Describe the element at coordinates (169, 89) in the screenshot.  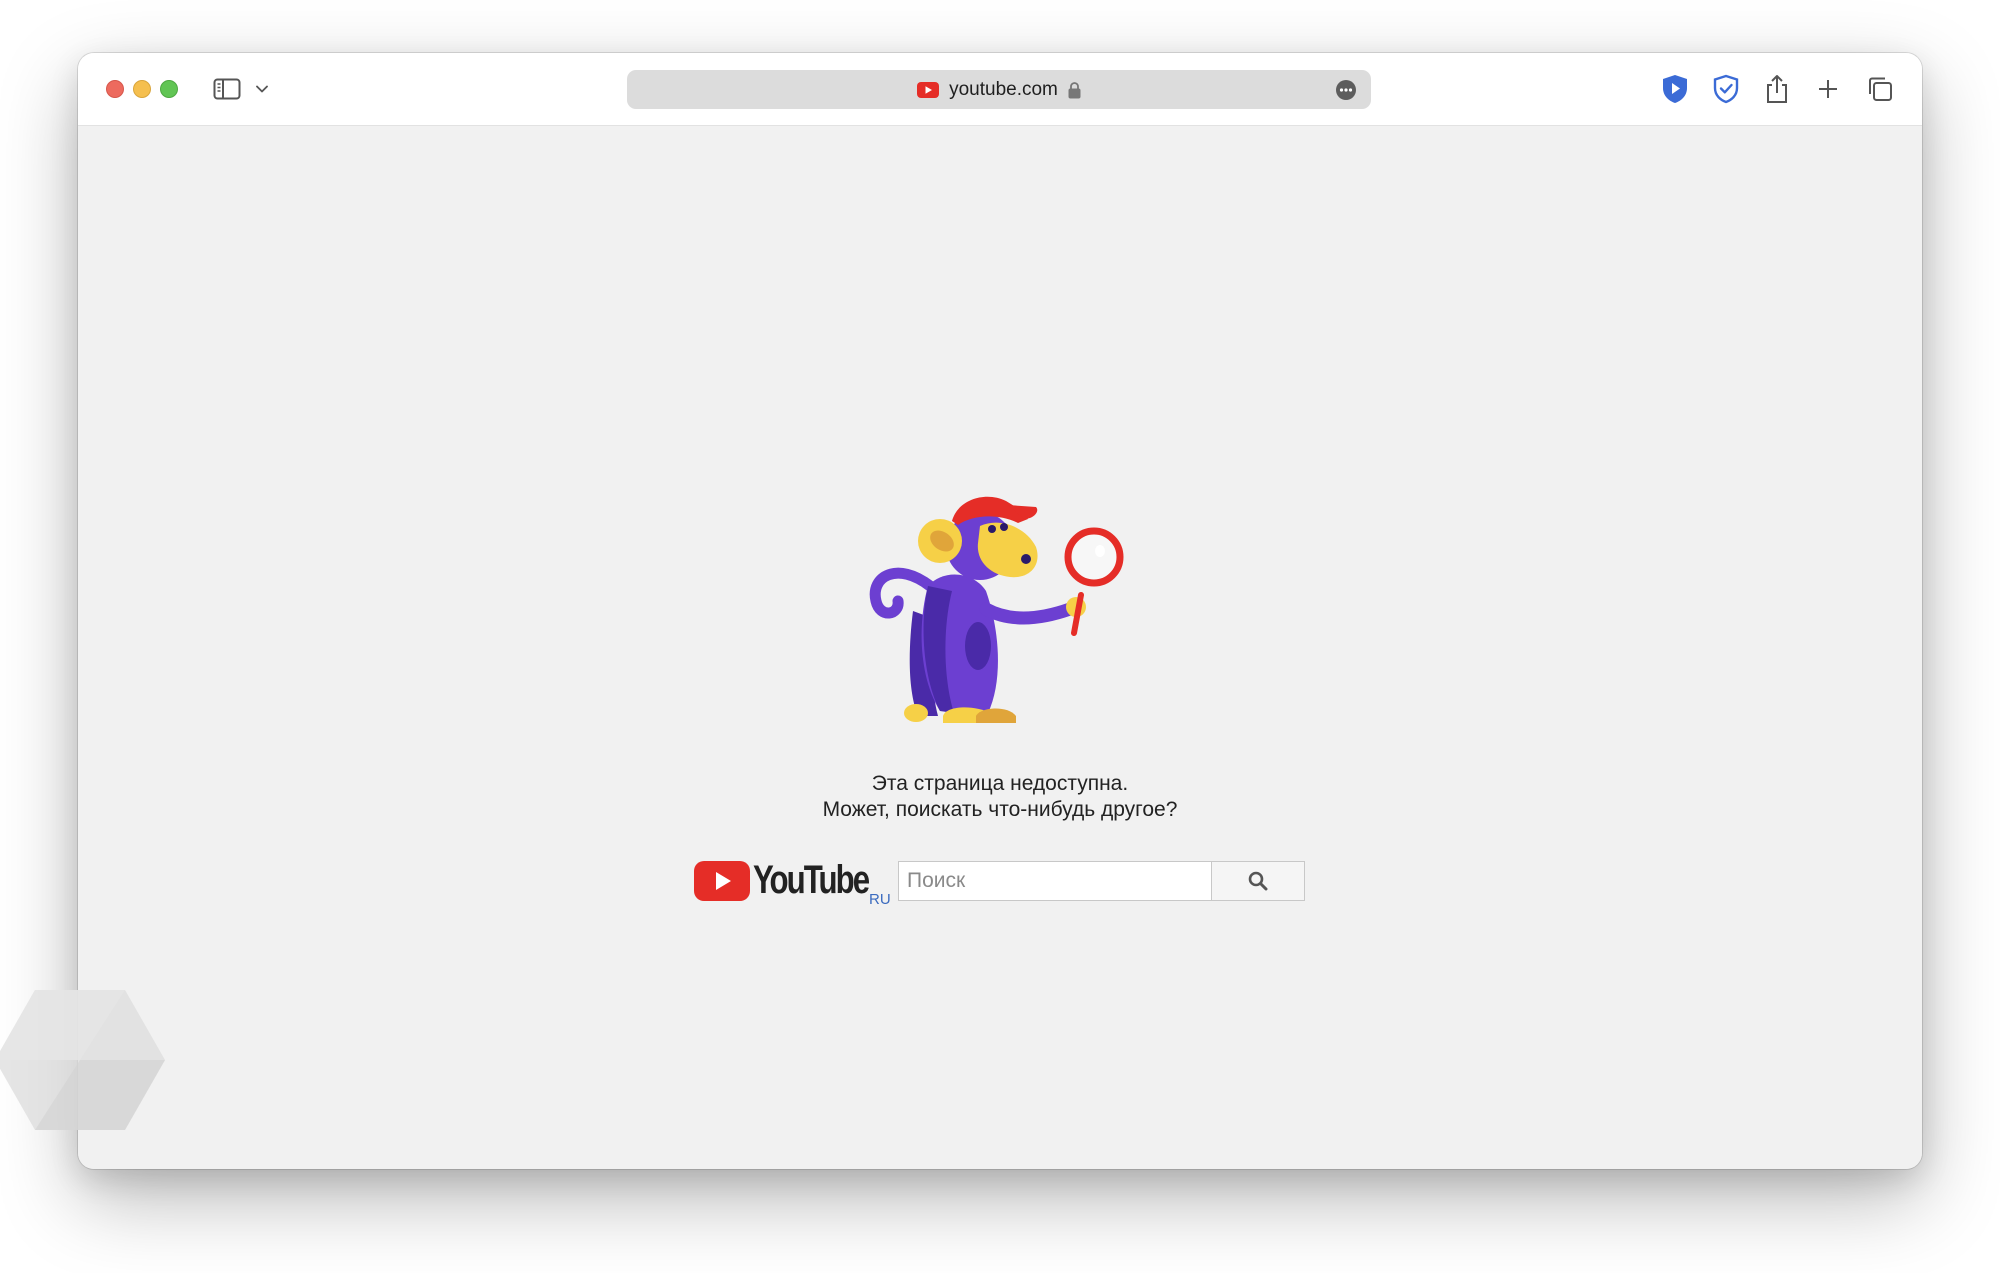
I see `zoom-window-button` at that location.